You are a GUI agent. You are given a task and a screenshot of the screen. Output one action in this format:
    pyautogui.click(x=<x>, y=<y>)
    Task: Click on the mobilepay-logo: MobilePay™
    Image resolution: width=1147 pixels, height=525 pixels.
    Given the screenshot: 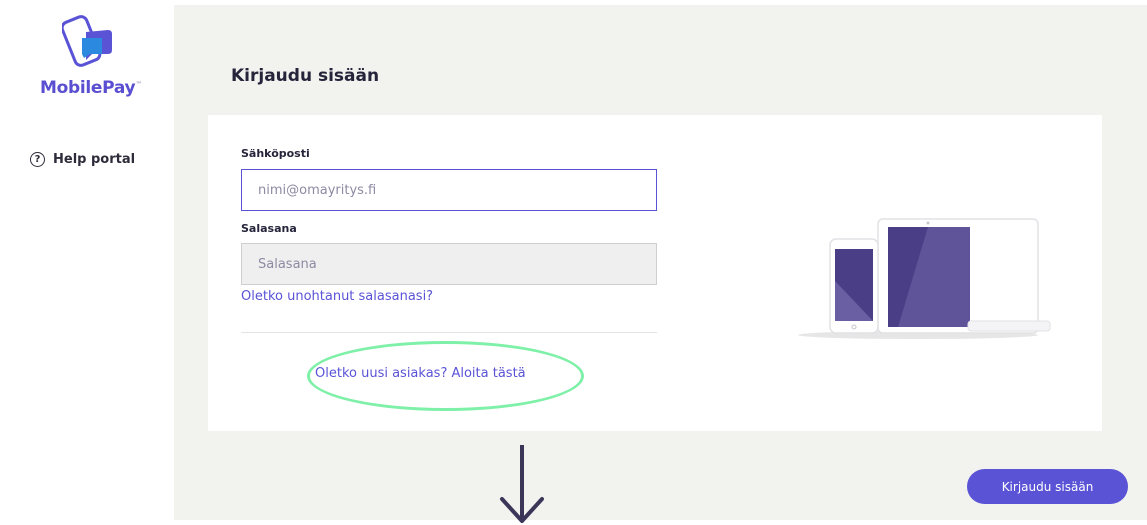 What is the action you would take?
    pyautogui.click(x=91, y=59)
    